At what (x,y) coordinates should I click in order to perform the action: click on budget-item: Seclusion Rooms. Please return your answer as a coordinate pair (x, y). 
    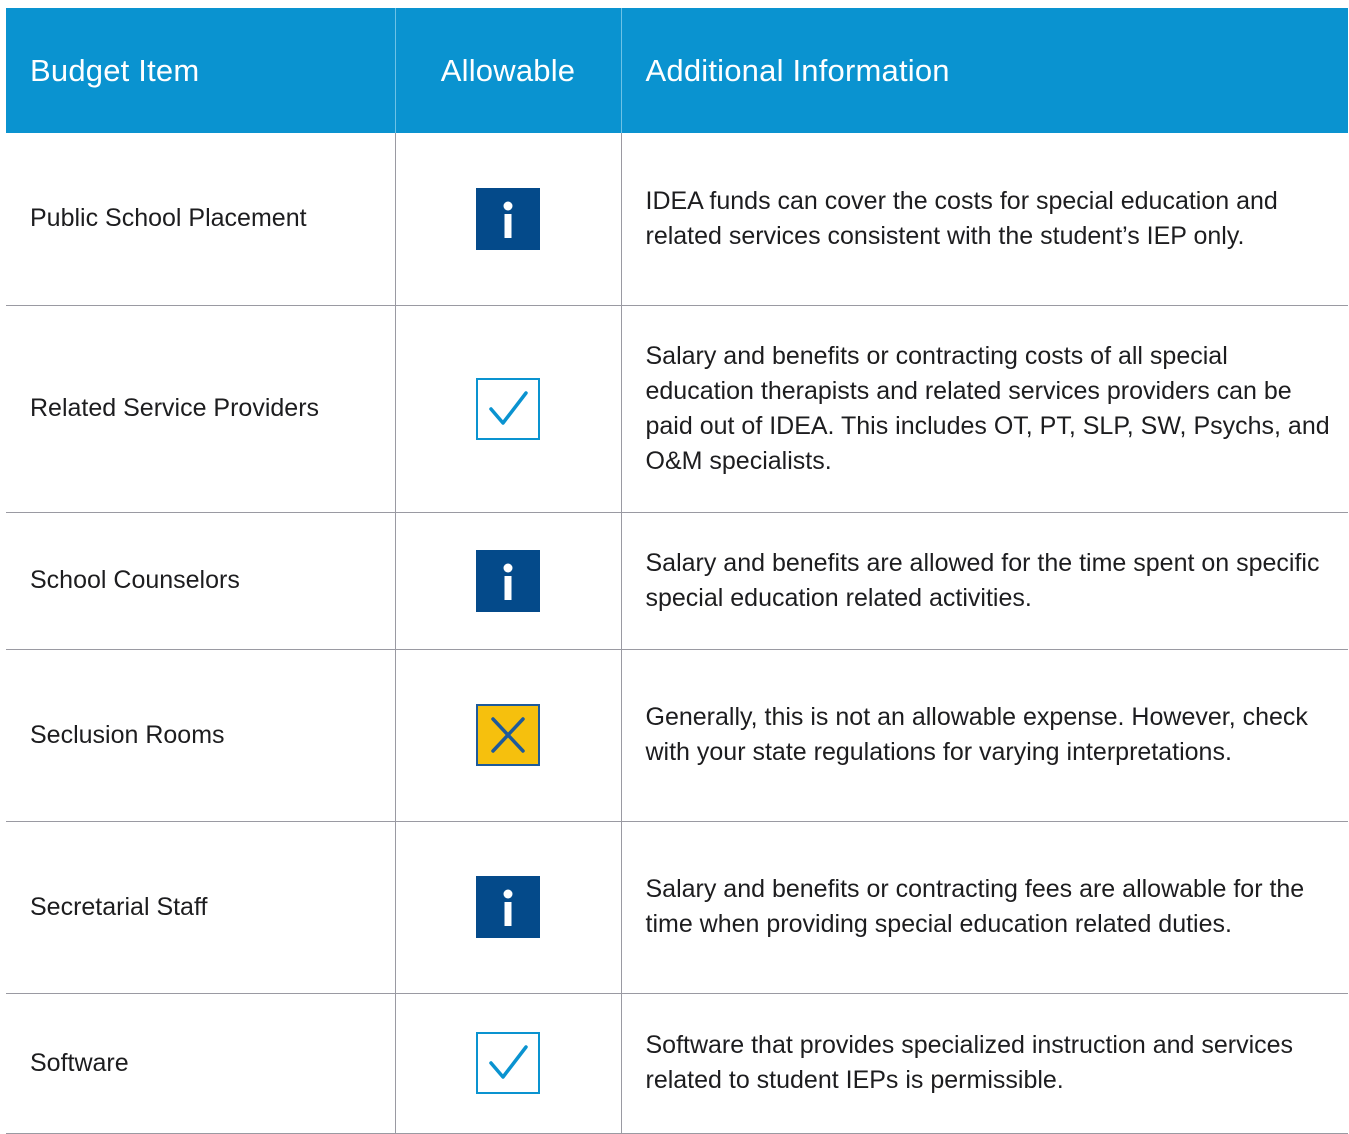
    Looking at the image, I should click on (201, 735).